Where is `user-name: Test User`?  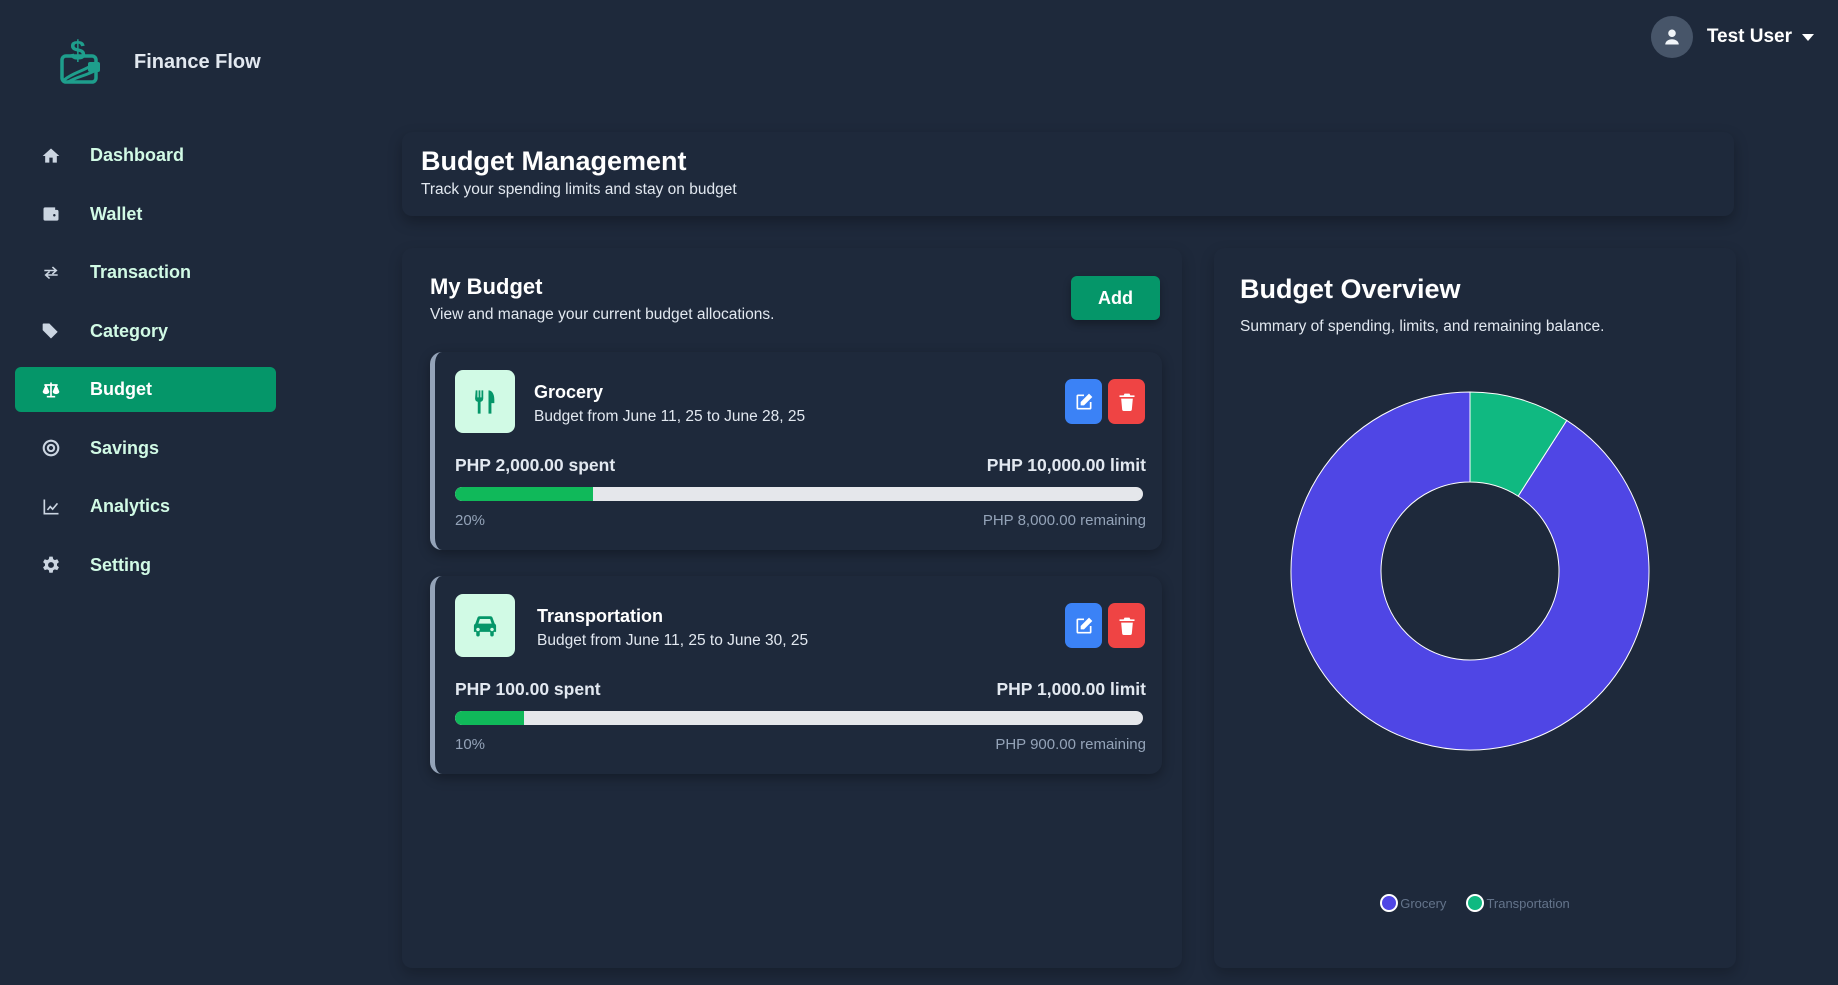
user-name: Test User is located at coordinates (1749, 36).